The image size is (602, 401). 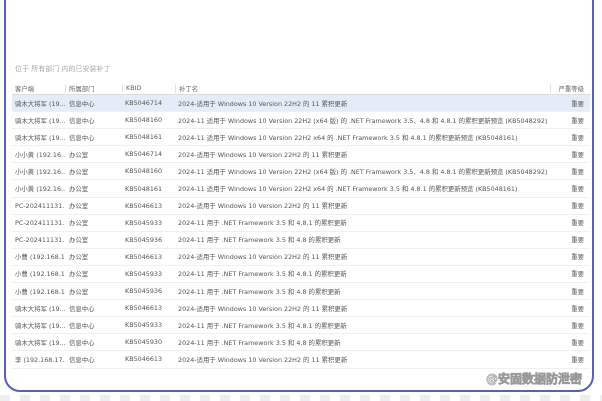 I want to click on column-header-client: 客户端, so click(x=38, y=88).